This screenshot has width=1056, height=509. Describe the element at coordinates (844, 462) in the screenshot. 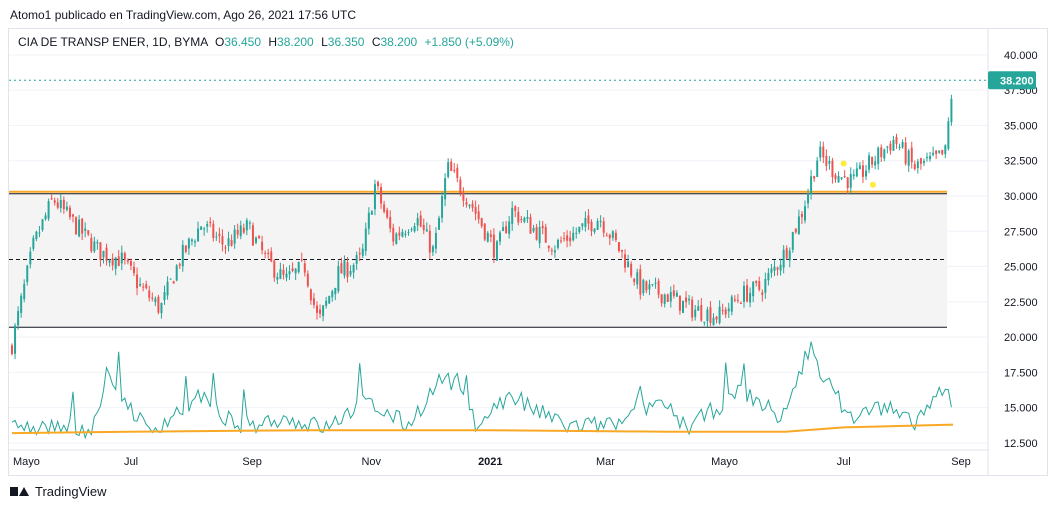

I see `time-tick-label: Jul` at that location.